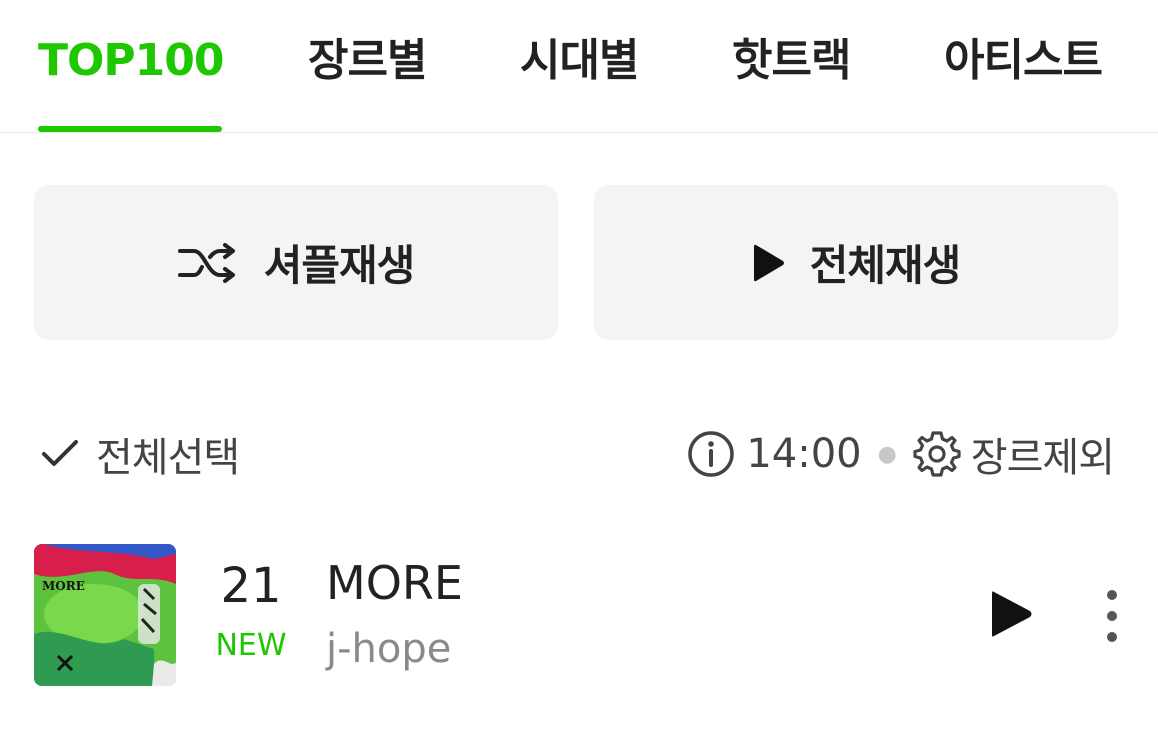 This screenshot has height=730, width=1158. Describe the element at coordinates (251, 586) in the screenshot. I see `track-rank: 21` at that location.